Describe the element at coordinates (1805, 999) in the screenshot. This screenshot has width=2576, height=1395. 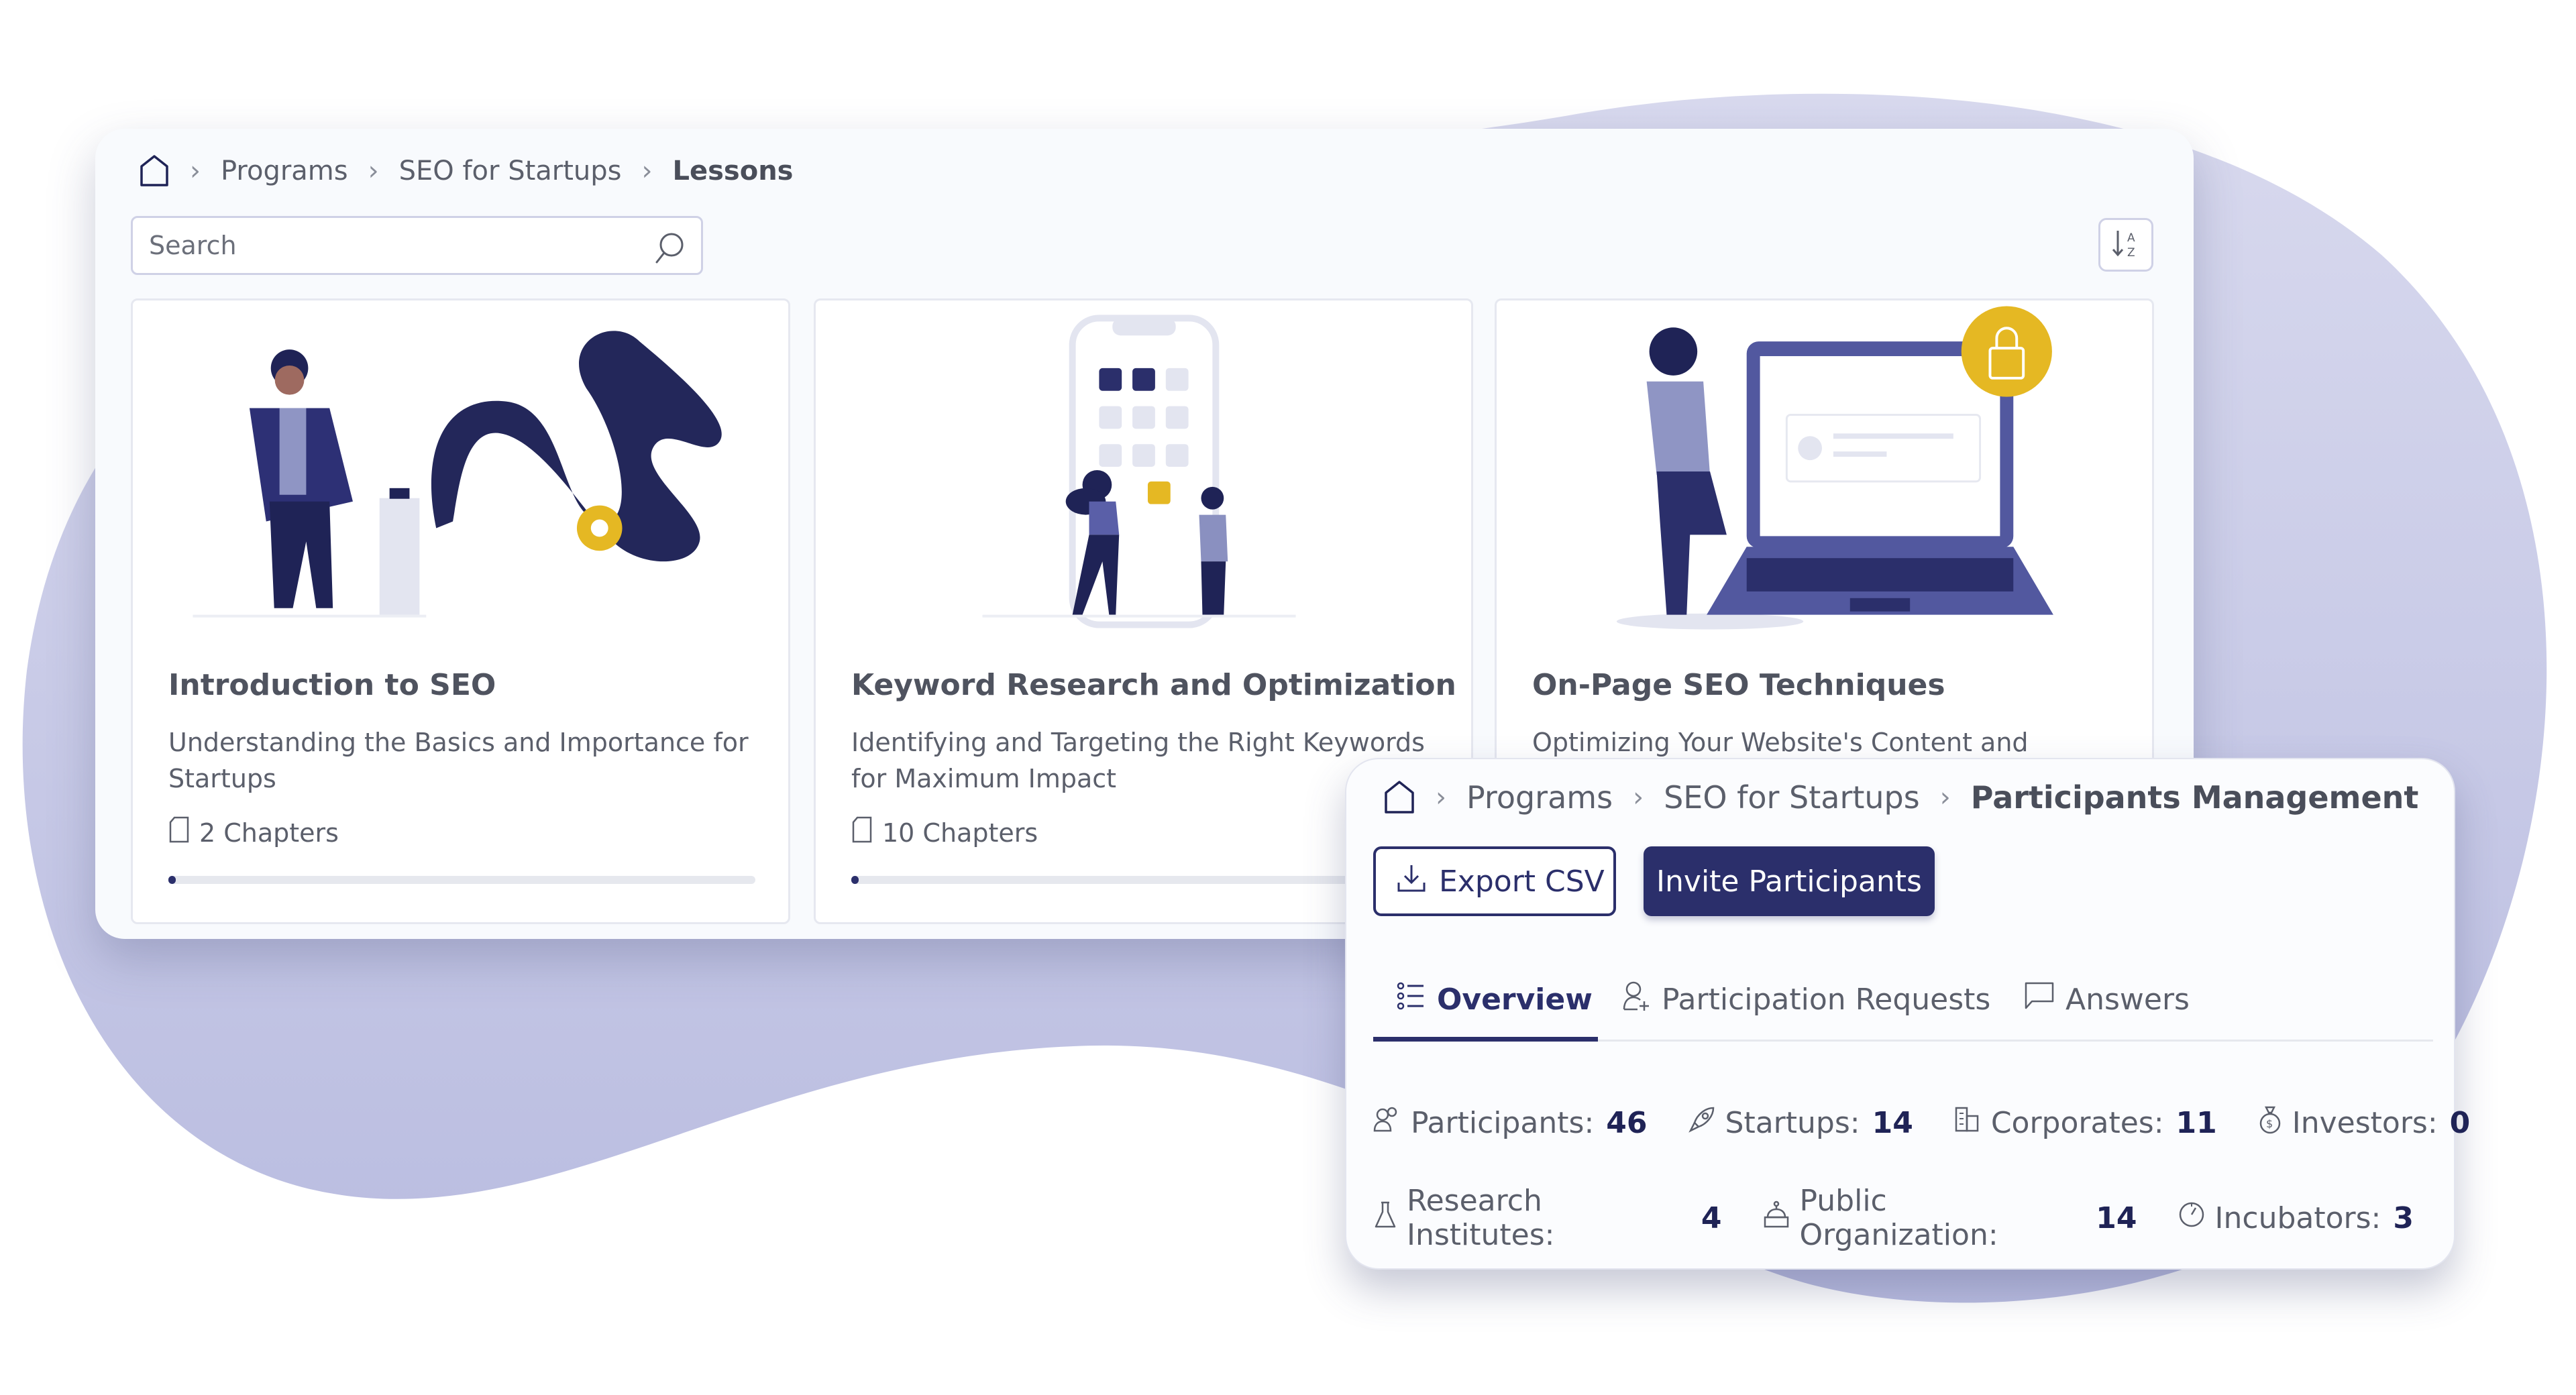
I see `tab-participation-requests: Participation Requests` at that location.